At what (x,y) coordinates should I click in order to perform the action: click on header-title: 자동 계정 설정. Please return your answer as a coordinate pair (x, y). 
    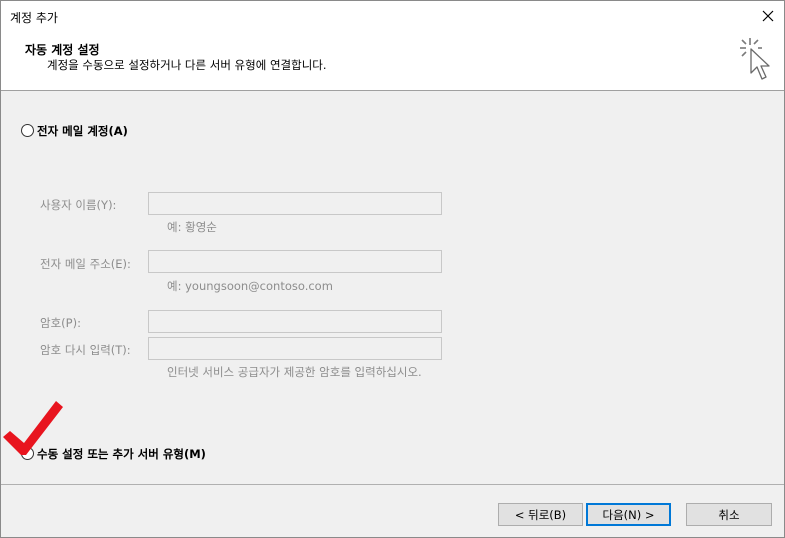
    Looking at the image, I should click on (62, 50).